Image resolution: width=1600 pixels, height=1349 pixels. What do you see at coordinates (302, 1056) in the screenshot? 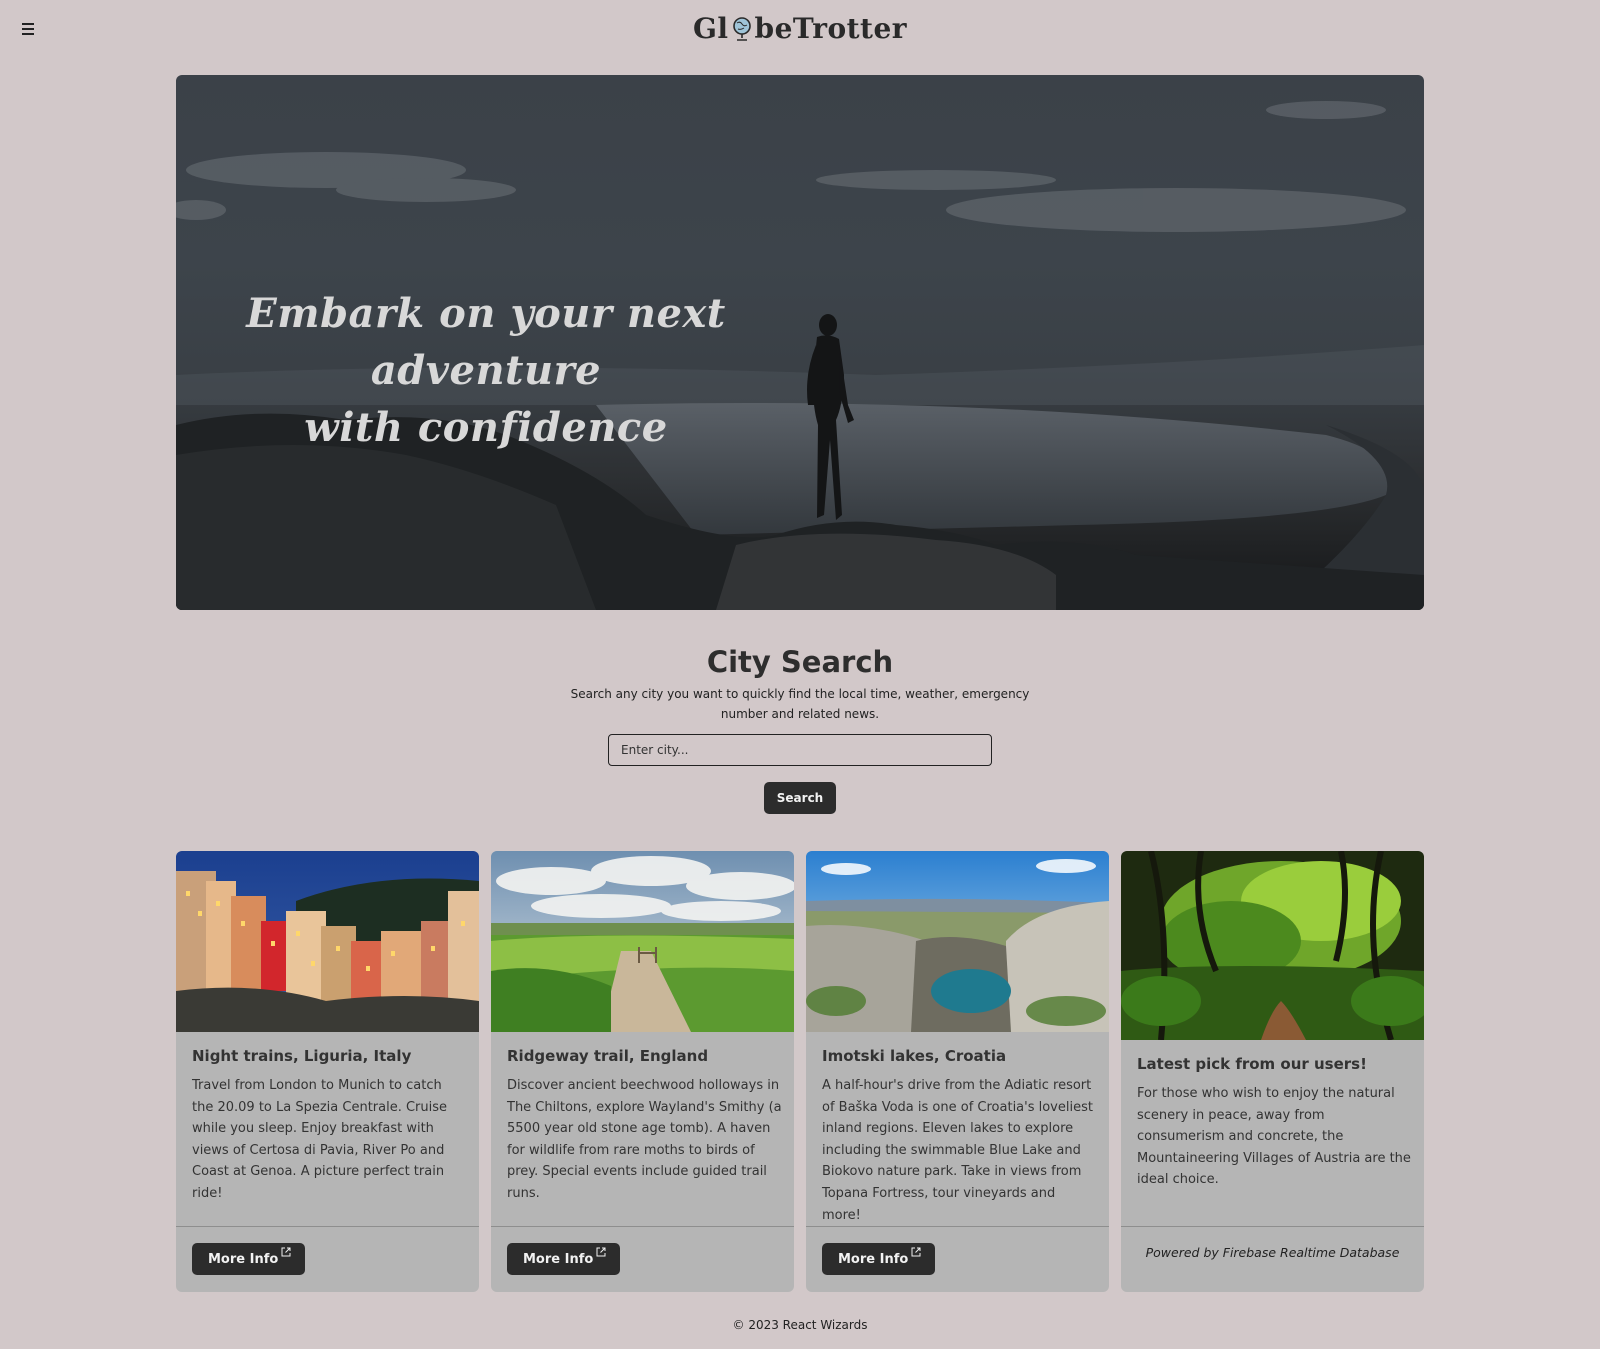
I see `card-title: Night trains, Liguria, Italy` at bounding box center [302, 1056].